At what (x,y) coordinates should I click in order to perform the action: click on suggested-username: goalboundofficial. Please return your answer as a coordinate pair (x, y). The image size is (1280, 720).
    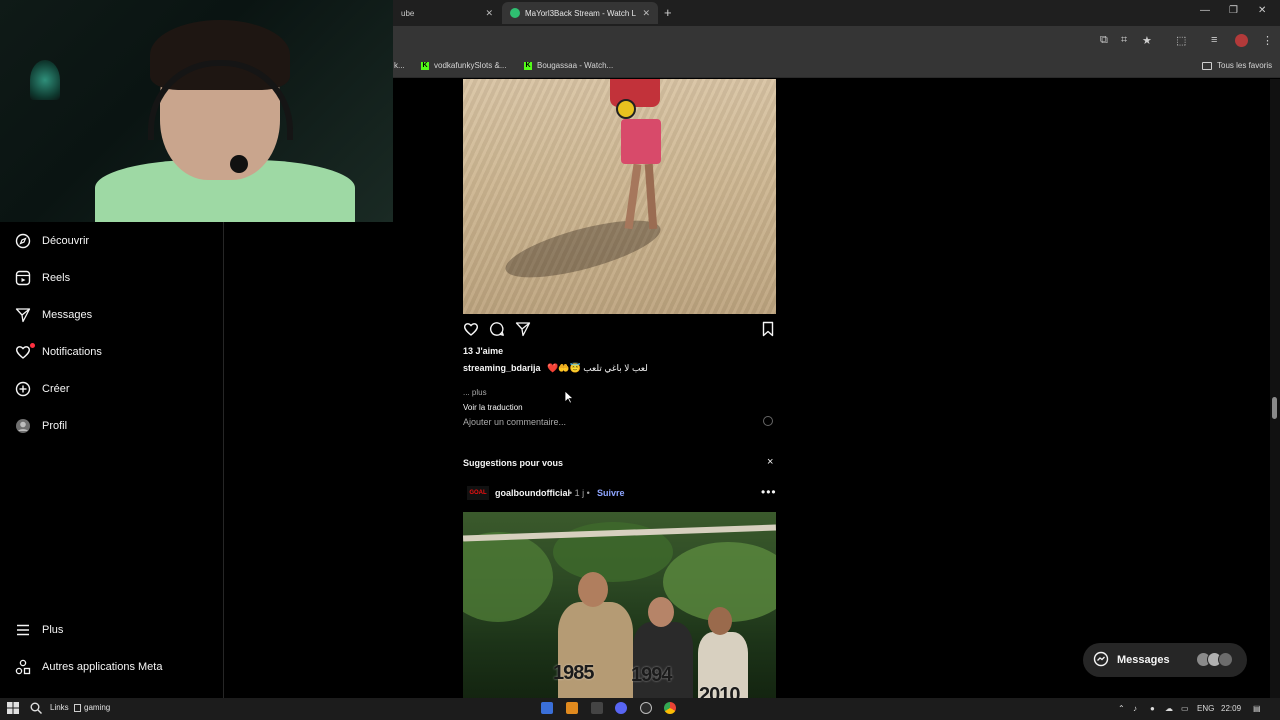
    Looking at the image, I should click on (532, 493).